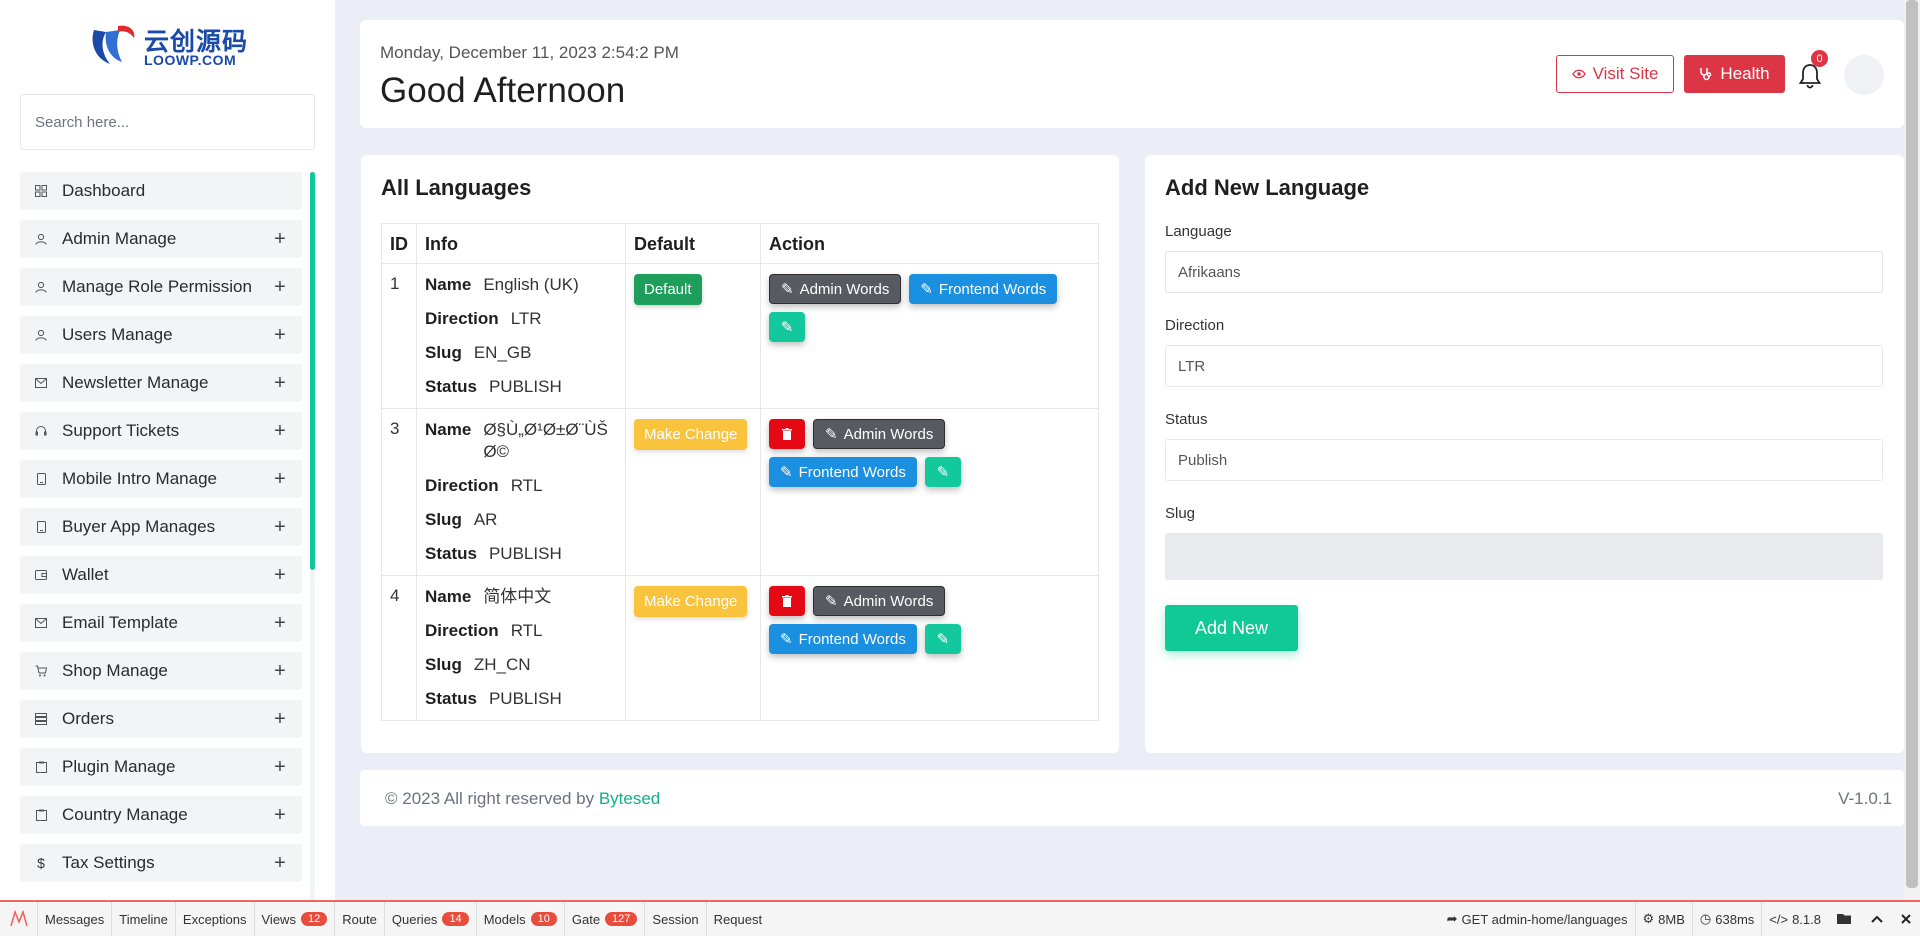 The width and height of the screenshot is (1920, 936). What do you see at coordinates (455, 919) in the screenshot?
I see `debug-count-badge: 14` at bounding box center [455, 919].